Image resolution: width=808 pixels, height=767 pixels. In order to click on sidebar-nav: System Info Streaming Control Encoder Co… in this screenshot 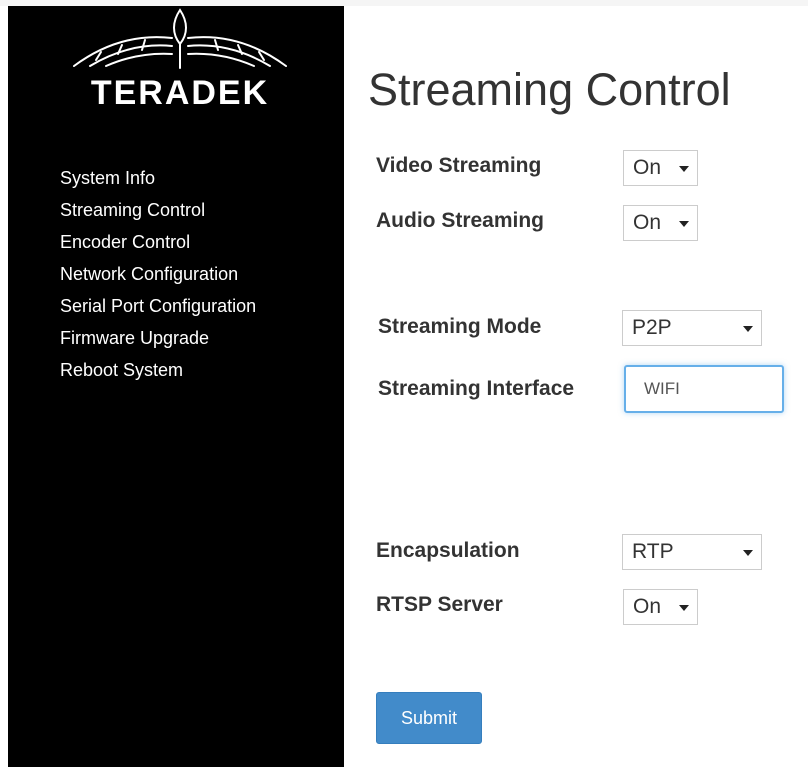, I will do `click(158, 274)`.